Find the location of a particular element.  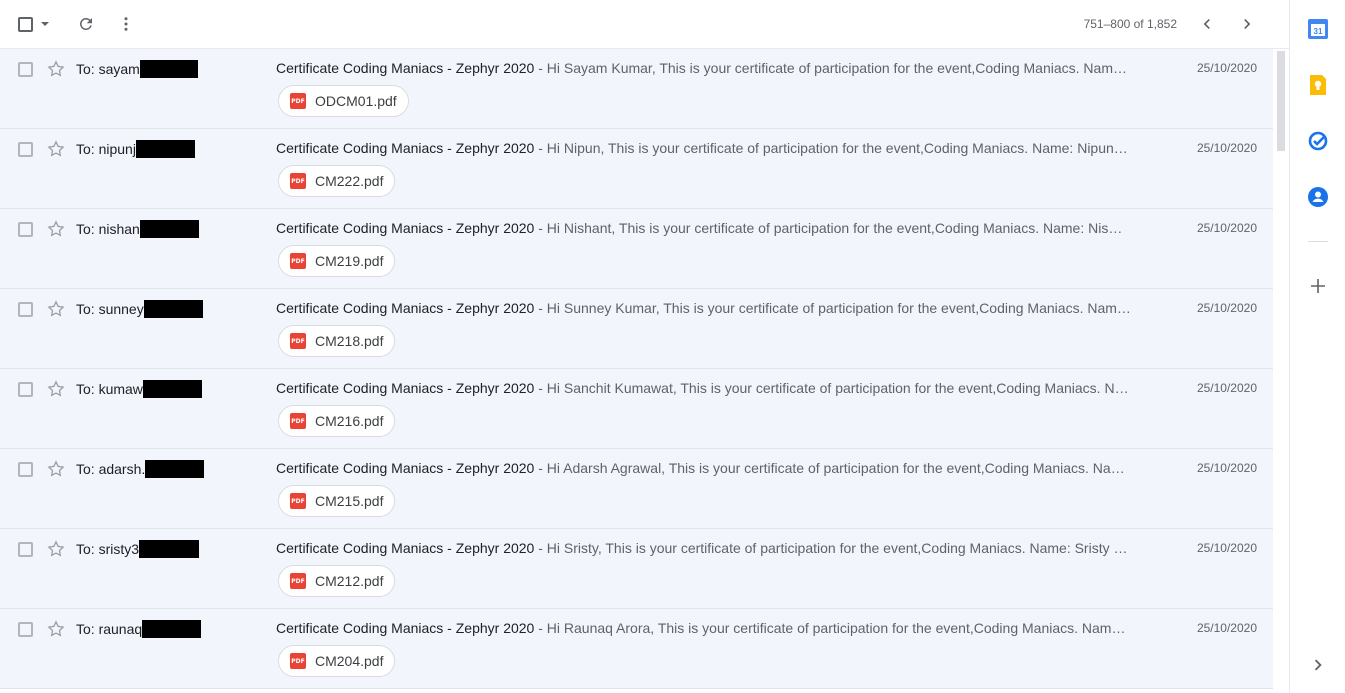

chevron-left-icon is located at coordinates (1207, 24).